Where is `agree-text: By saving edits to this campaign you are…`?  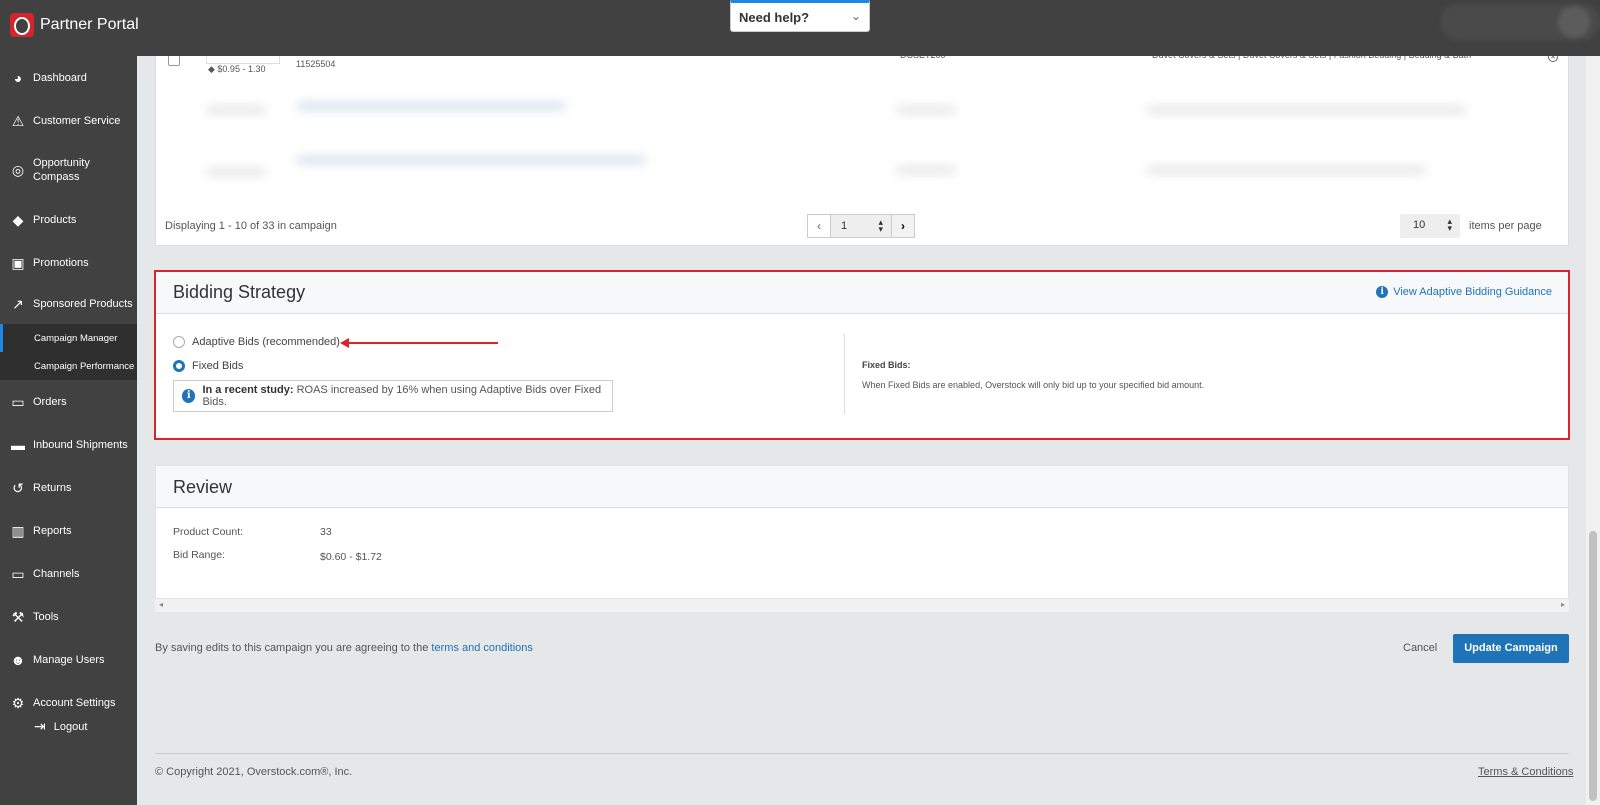 agree-text: By saving edits to this campaign you are… is located at coordinates (292, 648).